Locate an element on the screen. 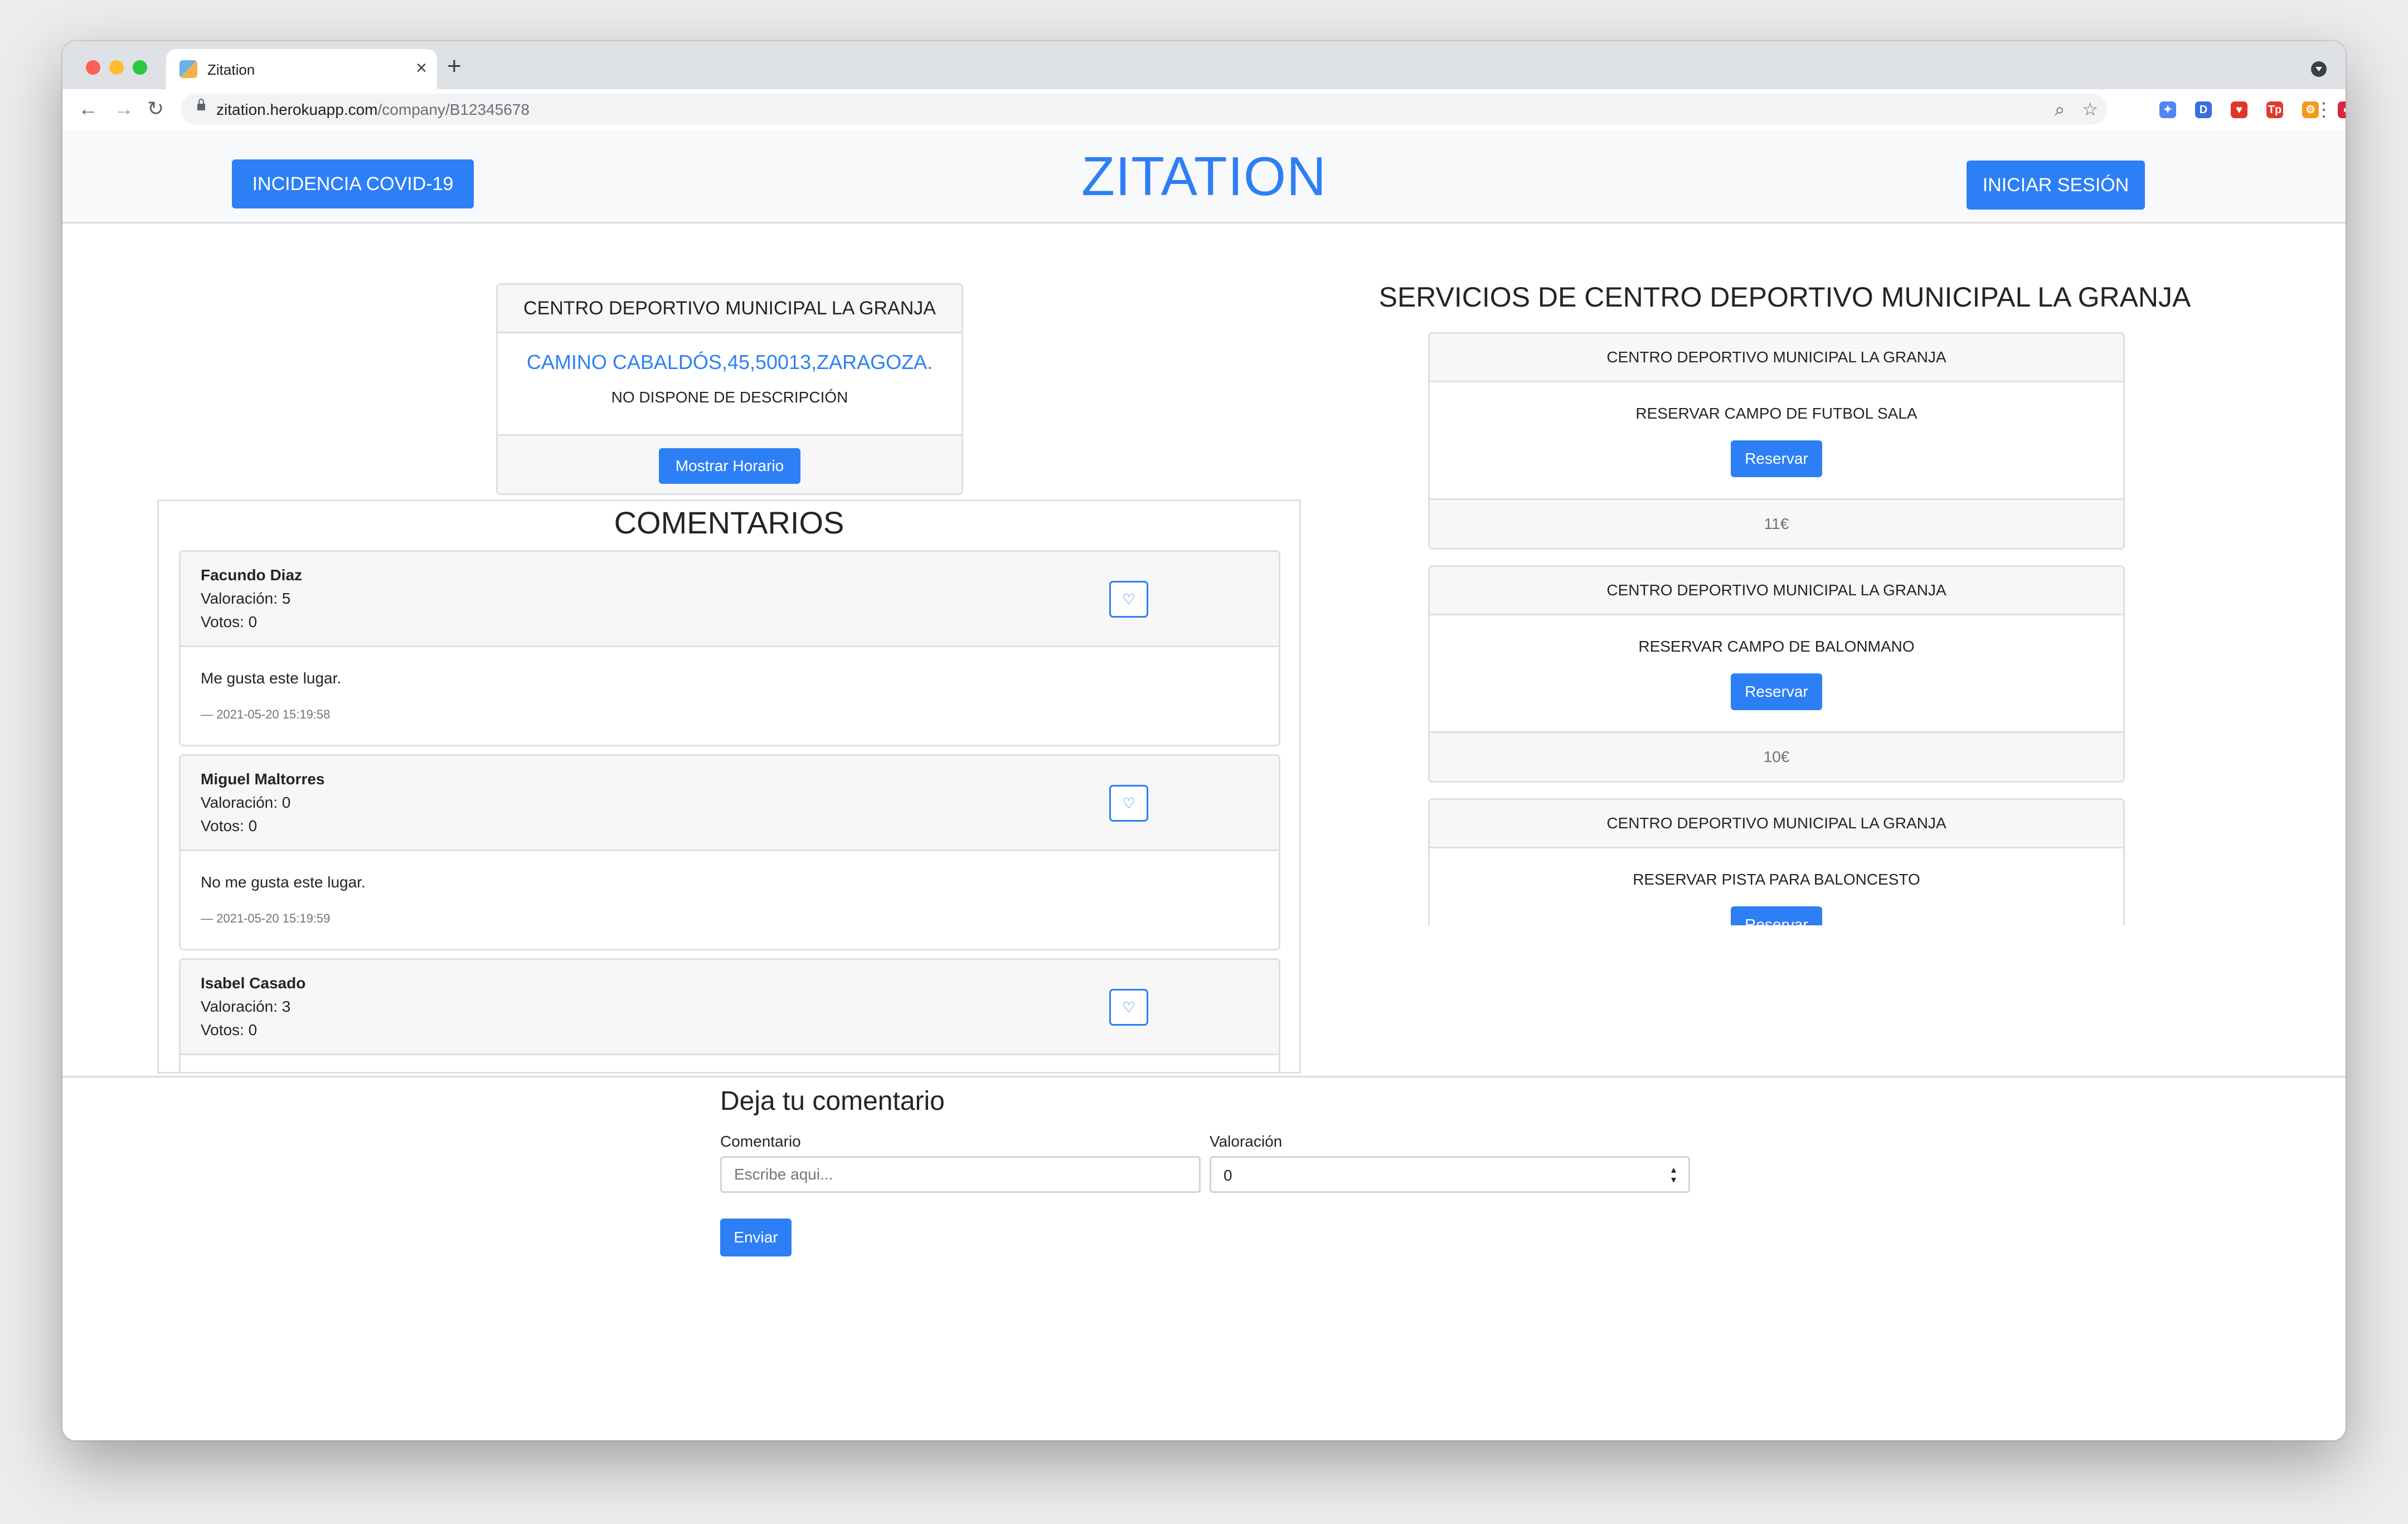  lock-icon is located at coordinates (201, 105).